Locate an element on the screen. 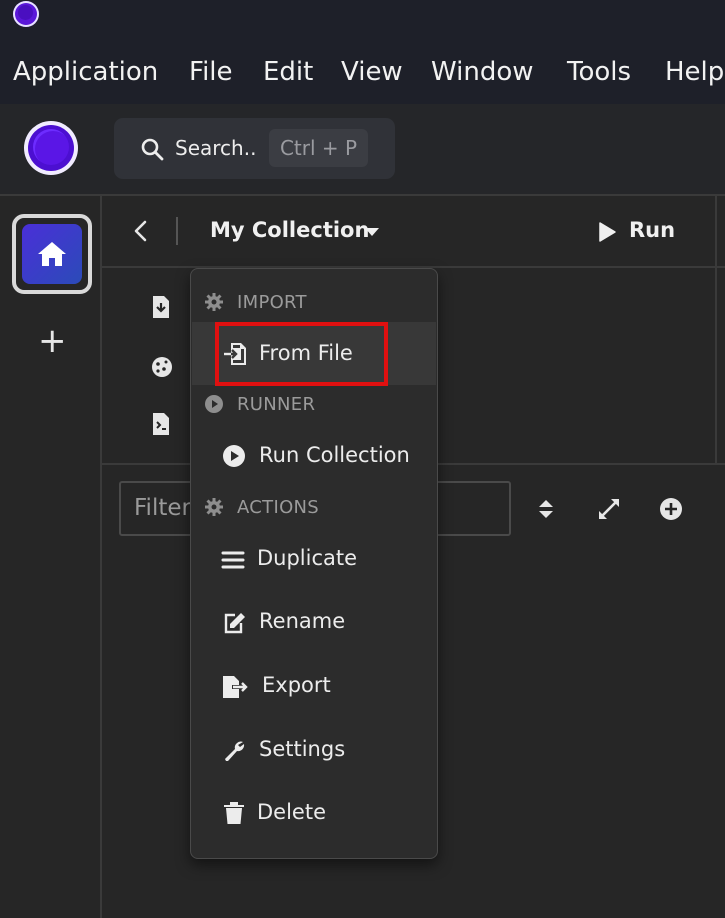  menu-tools: Tools is located at coordinates (599, 72).